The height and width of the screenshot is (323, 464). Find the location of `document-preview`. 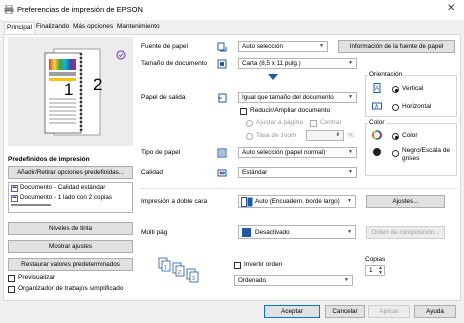

document-preview is located at coordinates (85, 92).